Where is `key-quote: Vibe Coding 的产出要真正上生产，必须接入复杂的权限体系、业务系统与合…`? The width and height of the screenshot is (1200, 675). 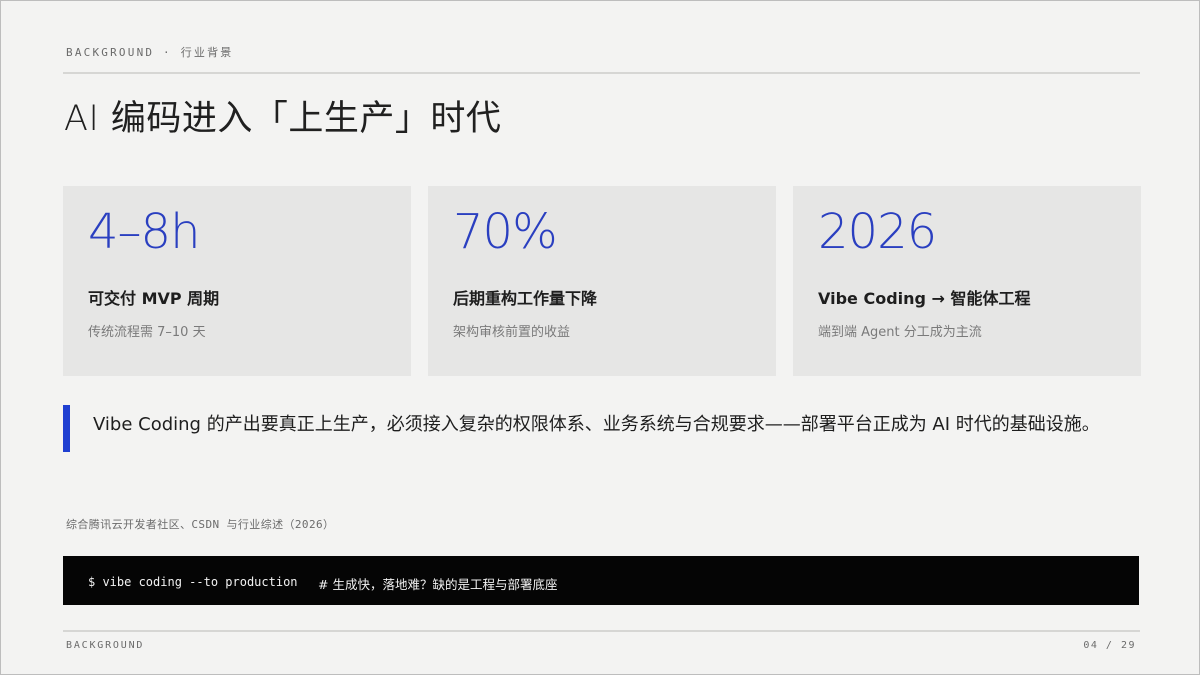 key-quote: Vibe Coding 的产出要真正上生产，必须接入复杂的权限体系、业务系统与合… is located at coordinates (596, 424).